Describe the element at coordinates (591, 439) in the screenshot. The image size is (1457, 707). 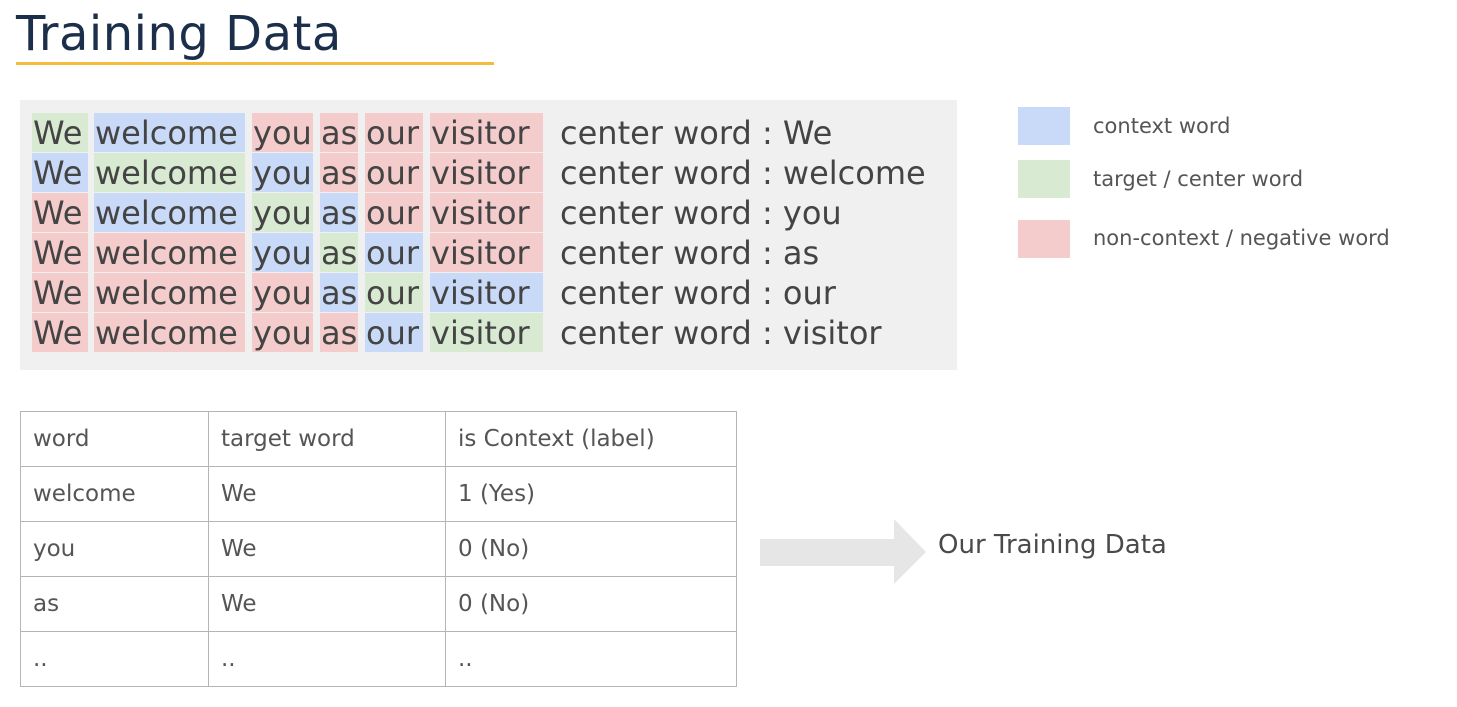
I see `table-header-cell: is Context (label)` at that location.